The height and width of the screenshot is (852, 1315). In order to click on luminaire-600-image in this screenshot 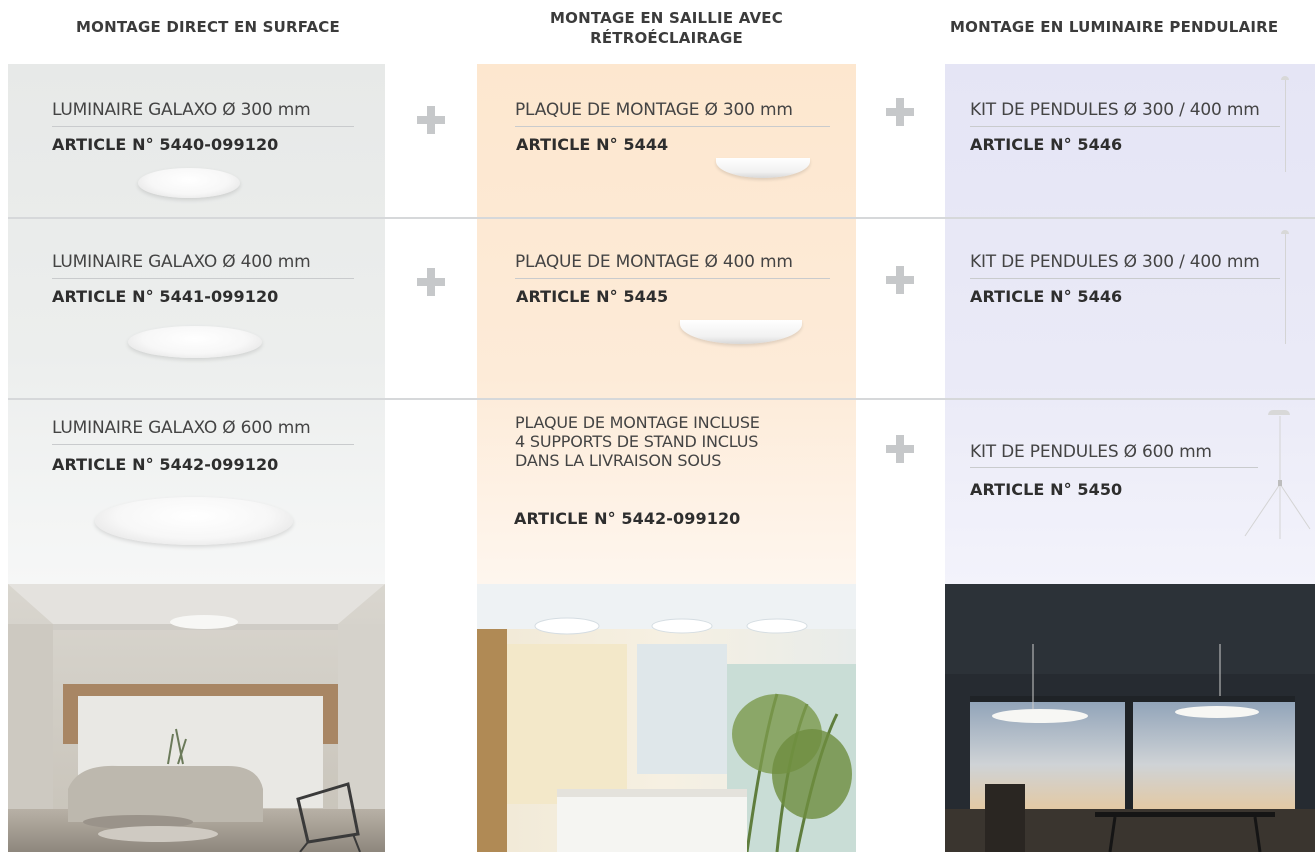, I will do `click(194, 521)`.